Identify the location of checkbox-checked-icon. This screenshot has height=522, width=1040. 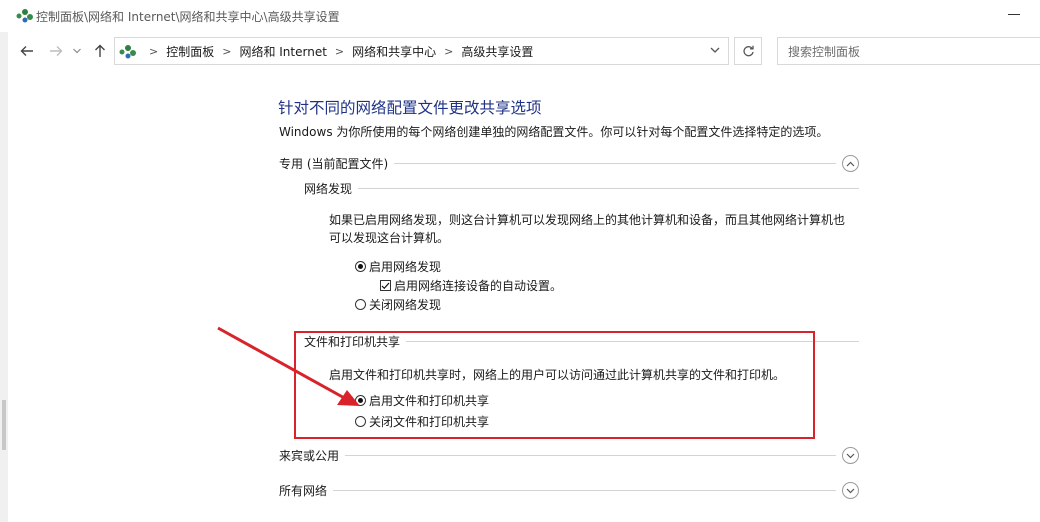
(385, 285).